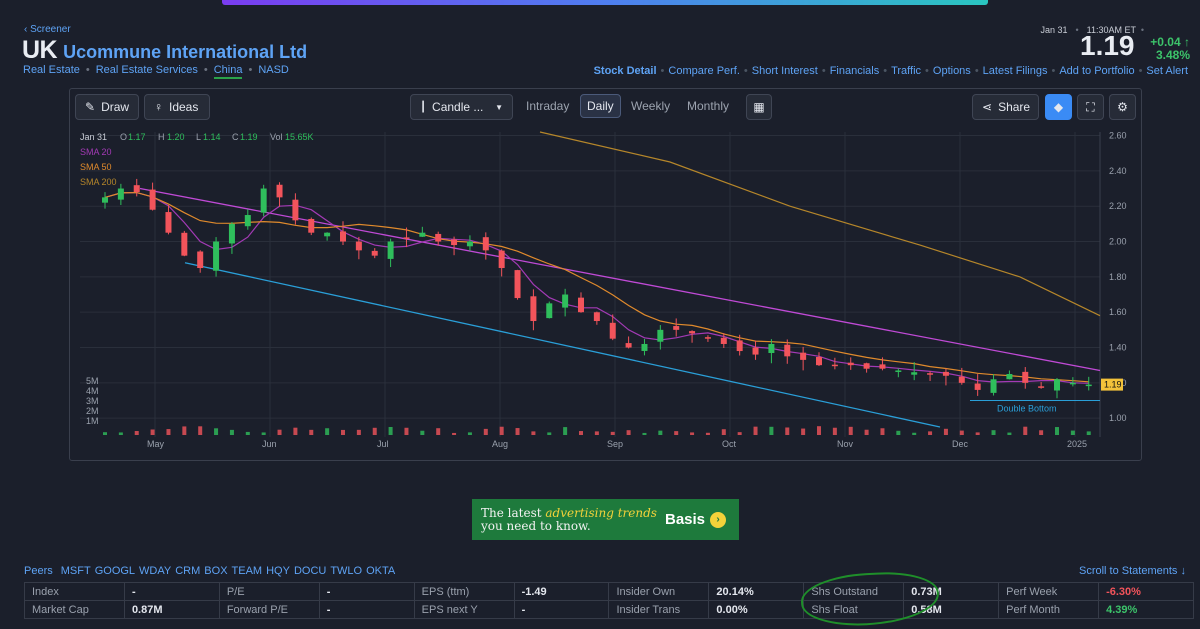 This screenshot has width=1200, height=629. Describe the element at coordinates (228, 71) in the screenshot. I see `crumb-country: China` at that location.